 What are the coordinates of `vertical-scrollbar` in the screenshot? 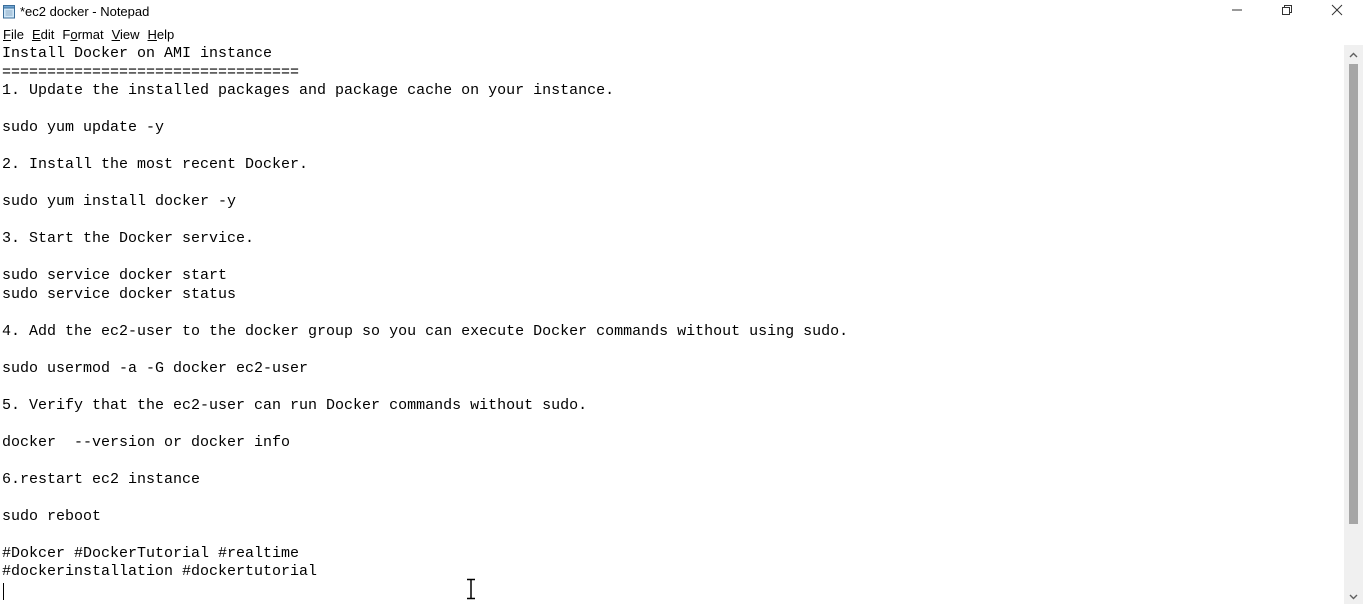 It's located at (1353, 324).